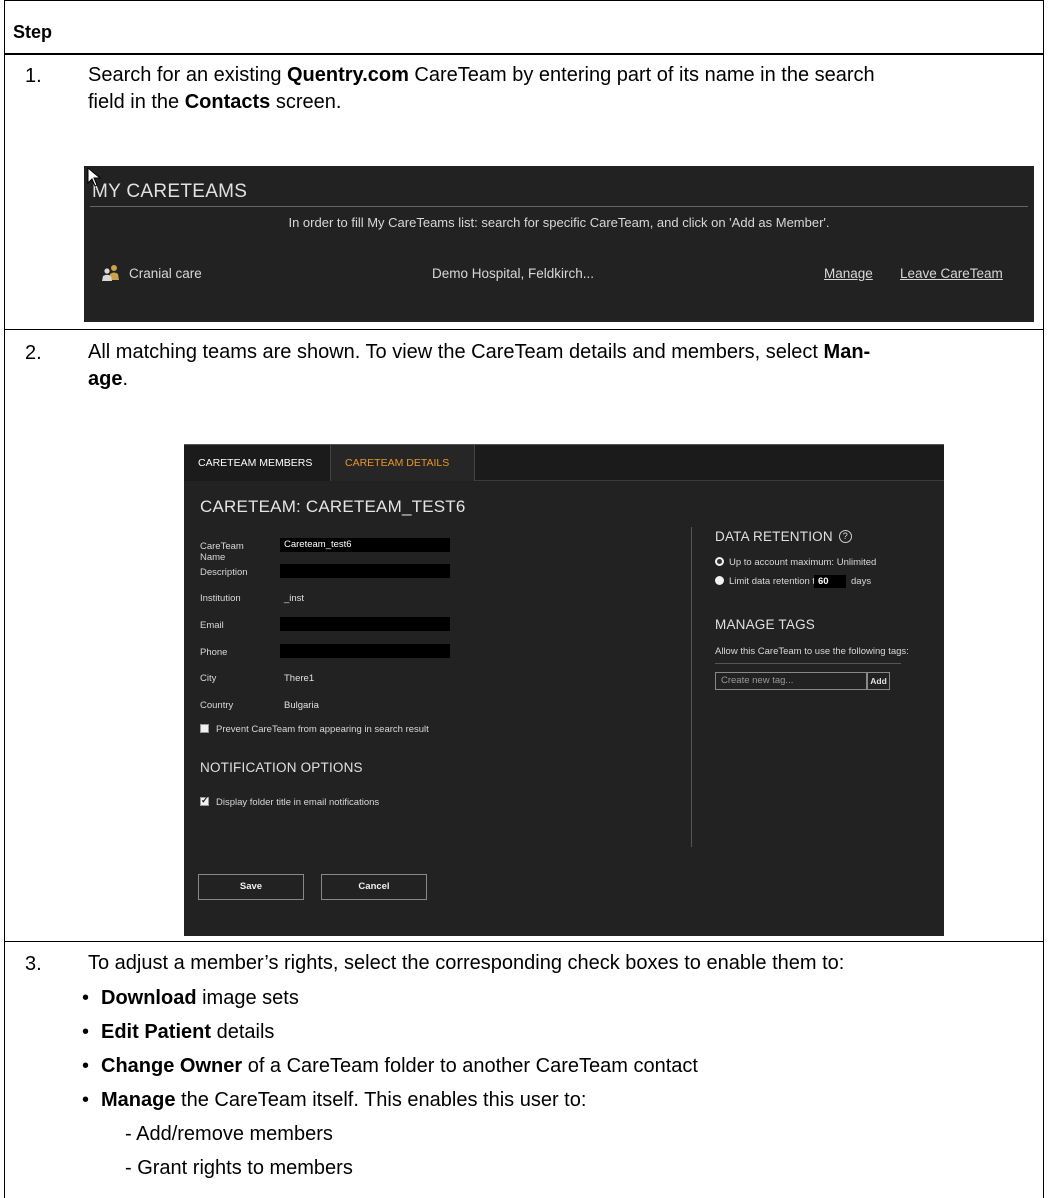 The height and width of the screenshot is (1198, 1050). What do you see at coordinates (365, 624) in the screenshot?
I see `email-input` at bounding box center [365, 624].